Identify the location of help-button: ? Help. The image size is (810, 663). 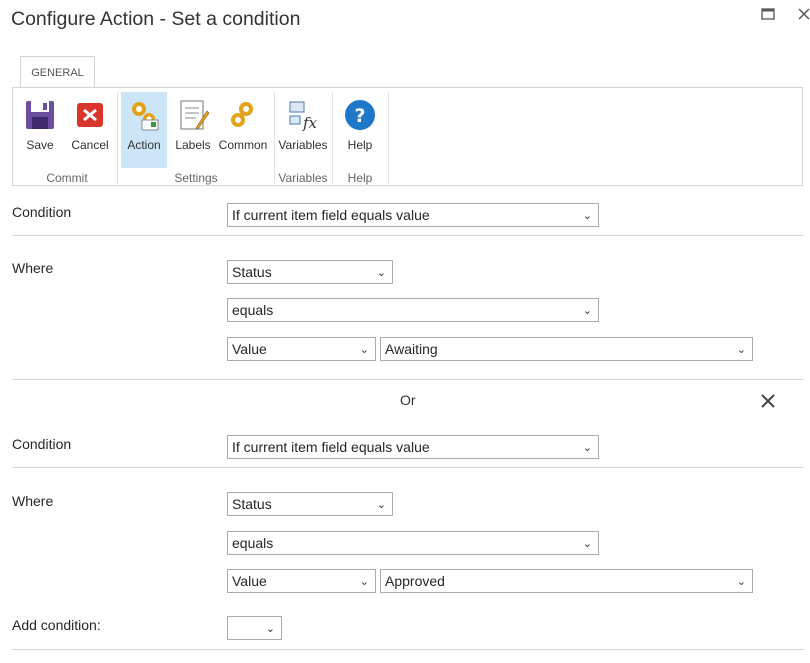
(360, 130).